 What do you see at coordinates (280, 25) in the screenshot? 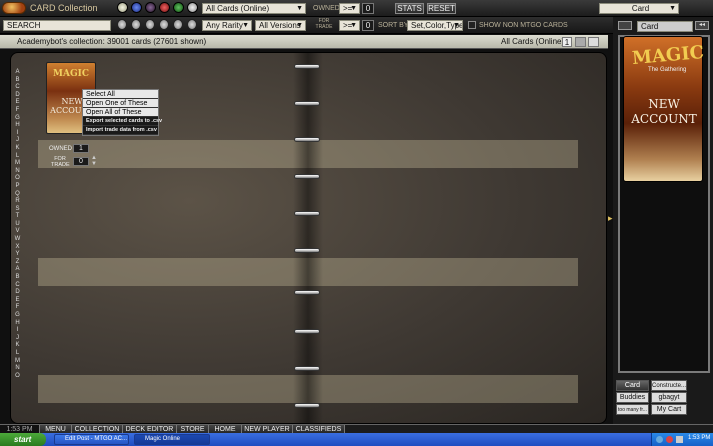
I see `versions-select: All Versions ▼` at bounding box center [280, 25].